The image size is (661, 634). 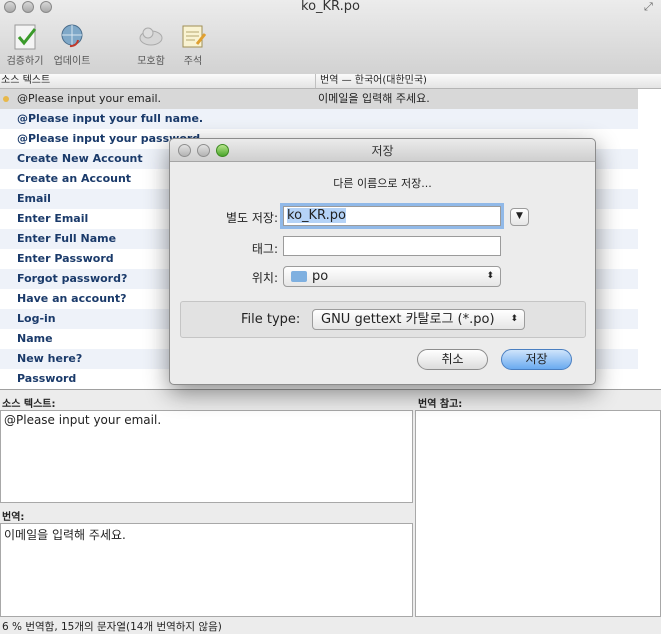 I want to click on folder-icon, so click(x=299, y=276).